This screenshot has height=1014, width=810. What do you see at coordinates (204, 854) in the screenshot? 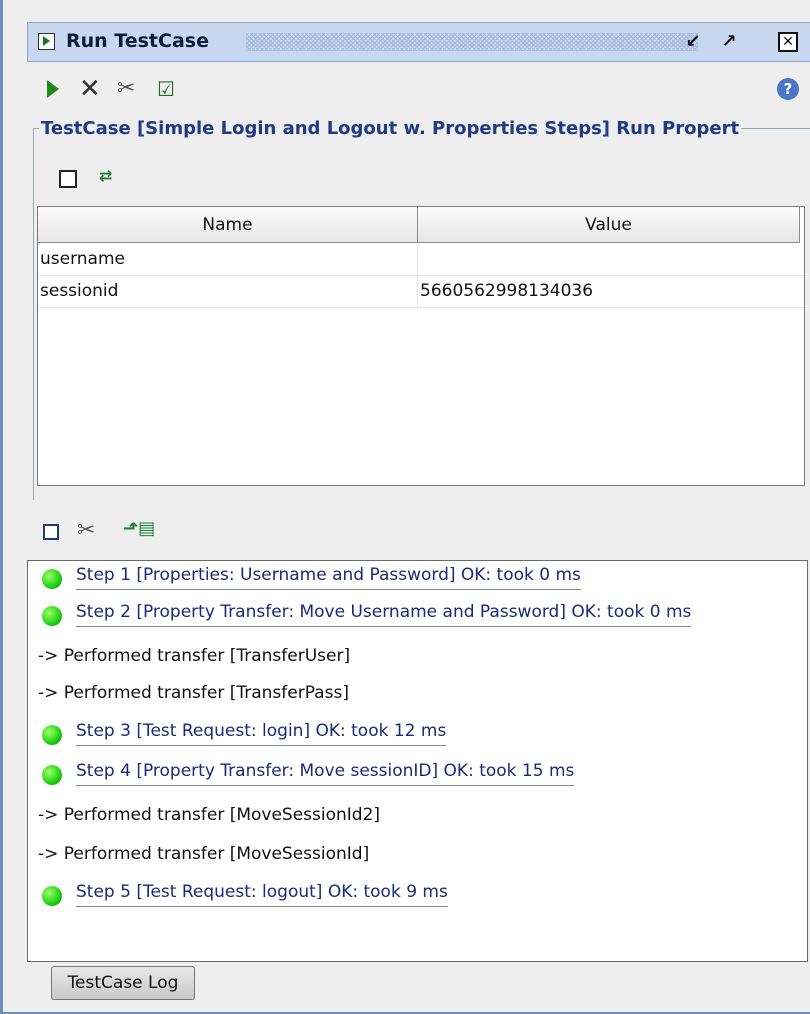
I see `log-info-text: -> Performed transfer [MoveSessionId]` at bounding box center [204, 854].